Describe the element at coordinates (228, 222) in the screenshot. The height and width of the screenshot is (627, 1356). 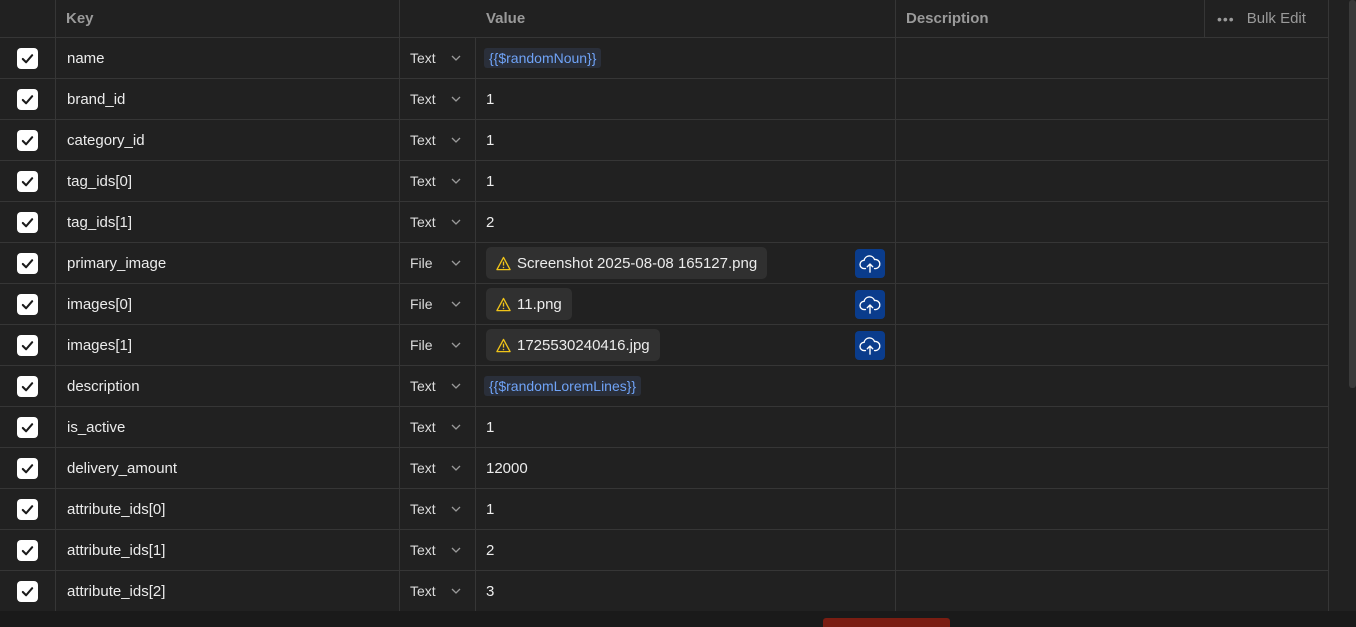
I see `key-input: tag_ids[1]` at that location.